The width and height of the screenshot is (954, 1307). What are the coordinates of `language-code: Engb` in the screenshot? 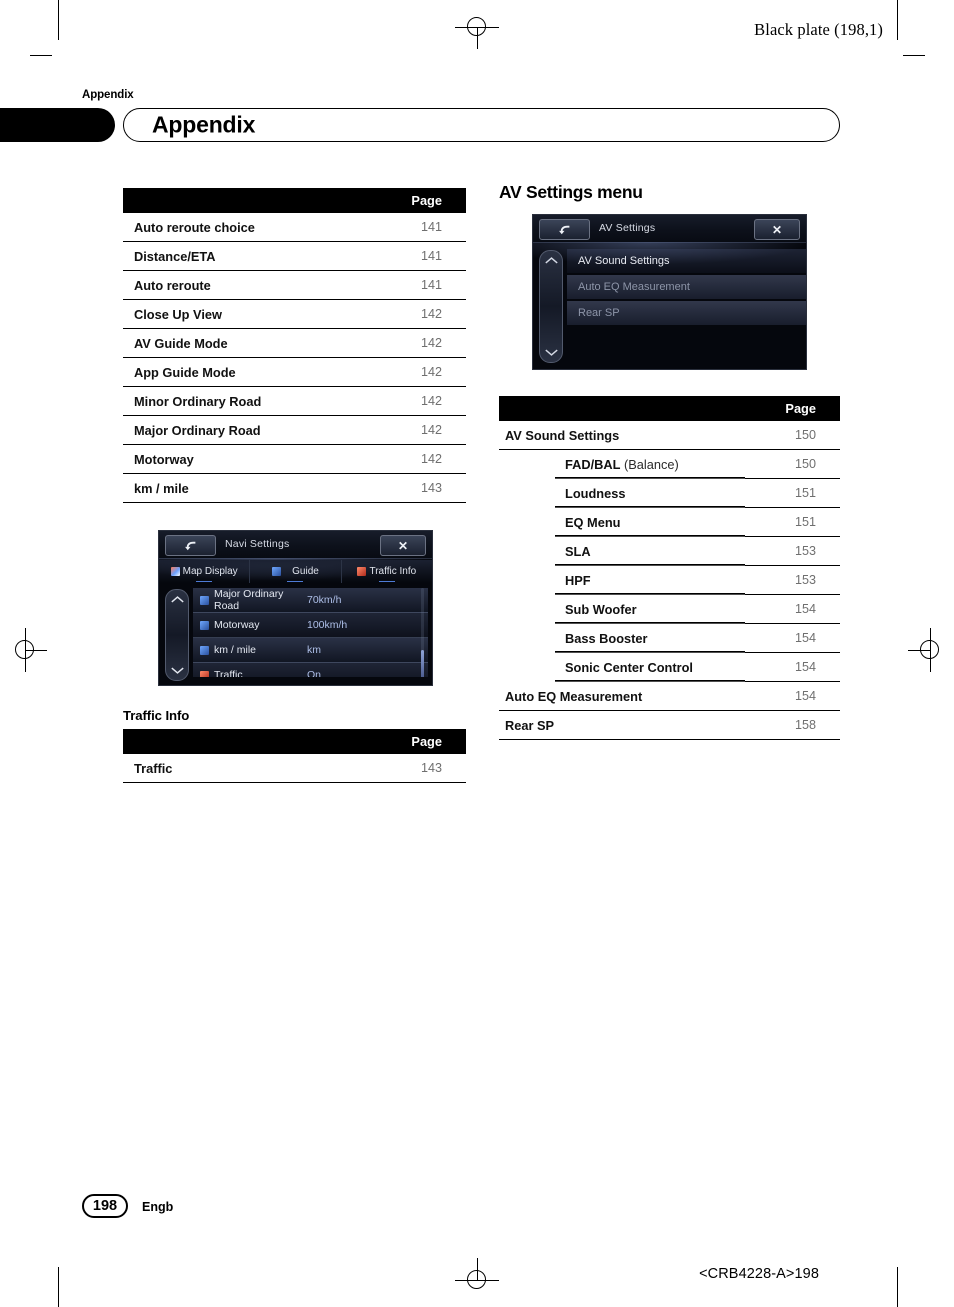 It's located at (158, 1207).